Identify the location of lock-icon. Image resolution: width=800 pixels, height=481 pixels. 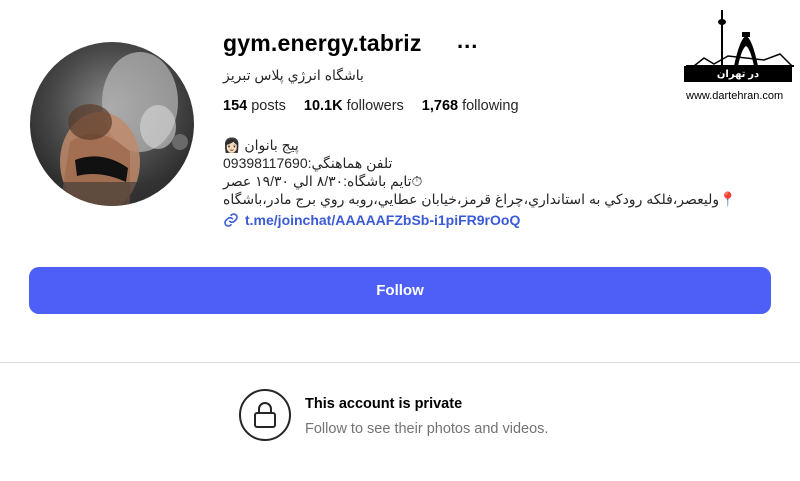
(265, 415).